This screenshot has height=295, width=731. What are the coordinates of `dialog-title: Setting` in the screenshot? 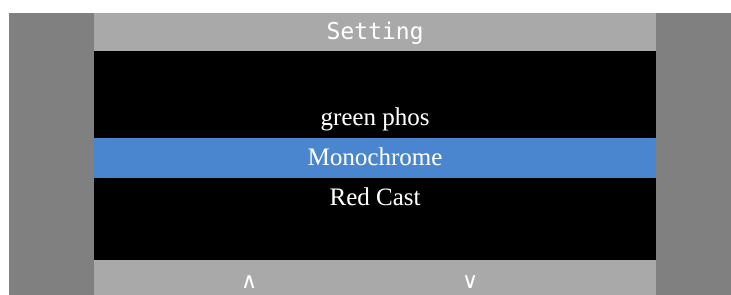 It's located at (375, 32).